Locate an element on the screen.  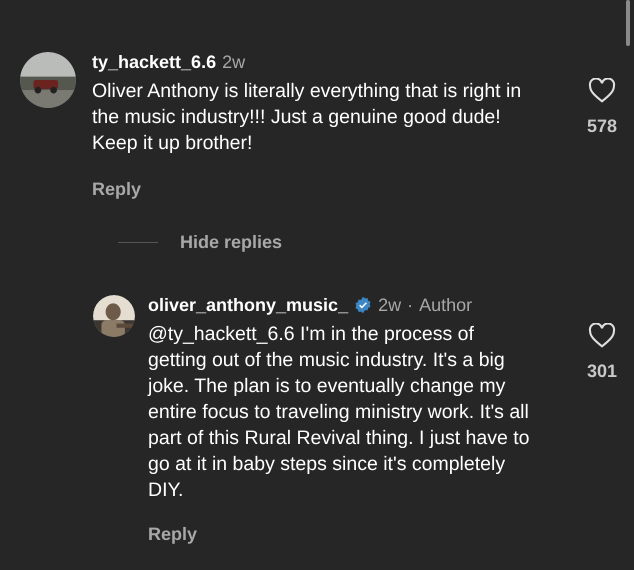
username: oliver_anthony_music_ is located at coordinates (248, 305).